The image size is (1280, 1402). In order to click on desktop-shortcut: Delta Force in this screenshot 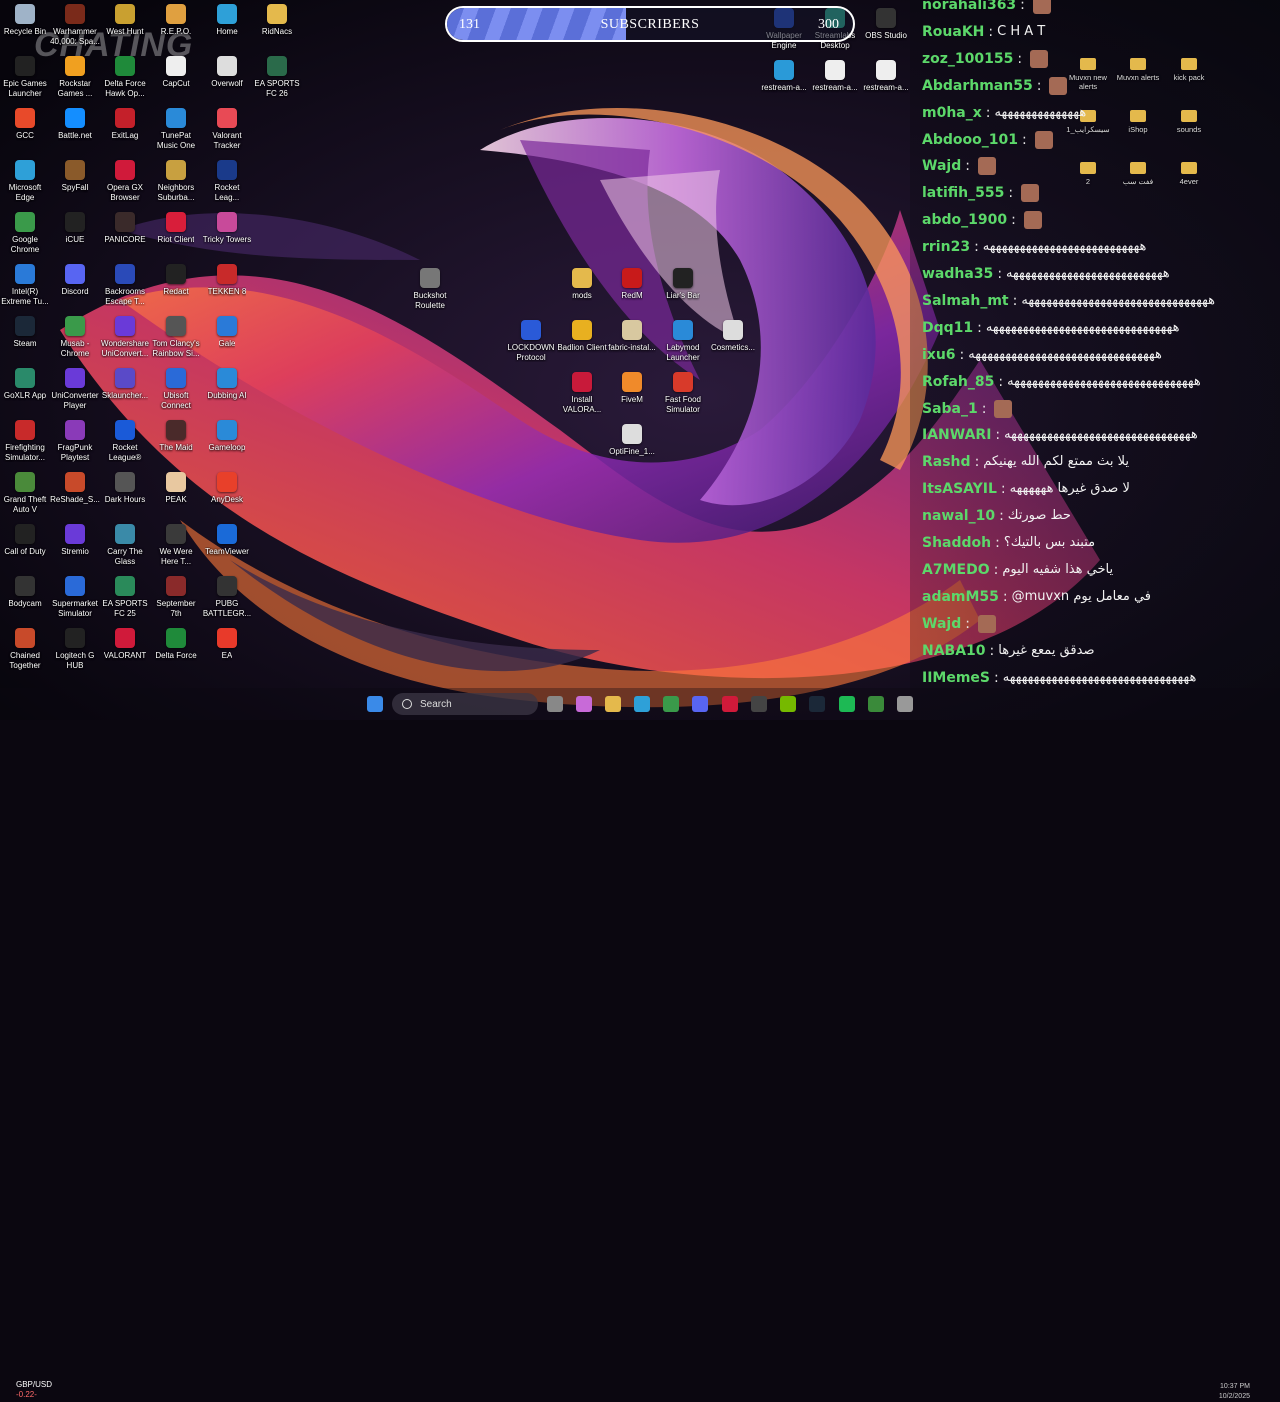, I will do `click(176, 650)`.